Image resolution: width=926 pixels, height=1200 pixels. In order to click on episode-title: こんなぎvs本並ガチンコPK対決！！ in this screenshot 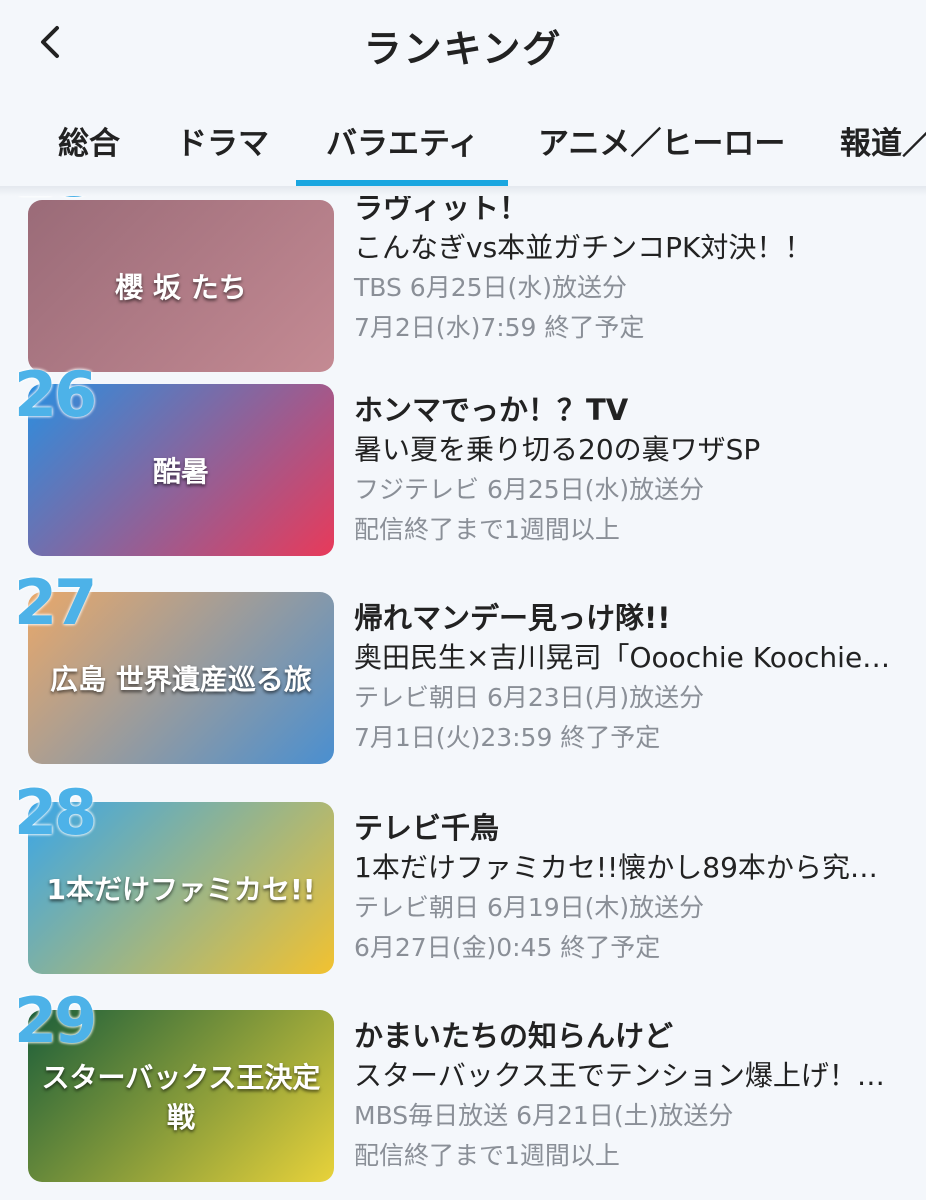, I will do `click(583, 247)`.